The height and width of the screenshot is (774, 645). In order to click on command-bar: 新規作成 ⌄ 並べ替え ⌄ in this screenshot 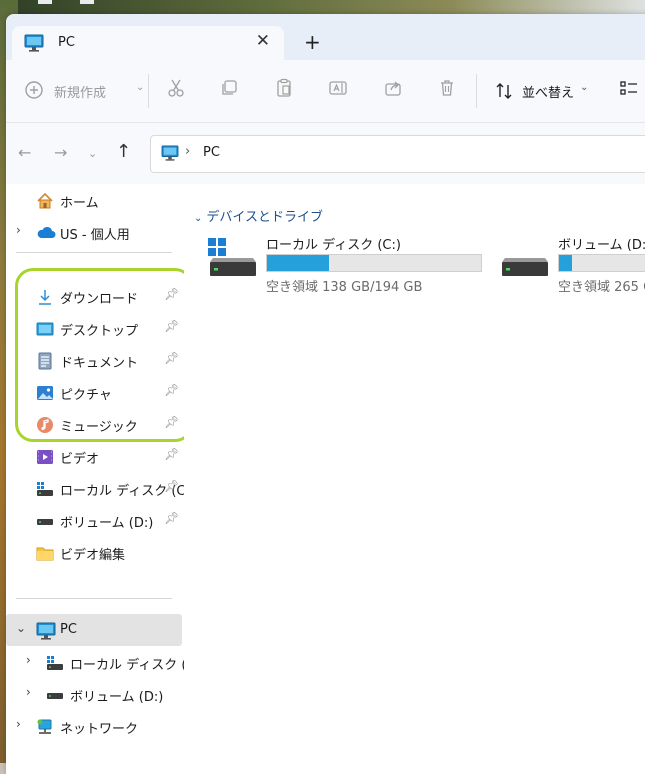, I will do `click(325, 91)`.